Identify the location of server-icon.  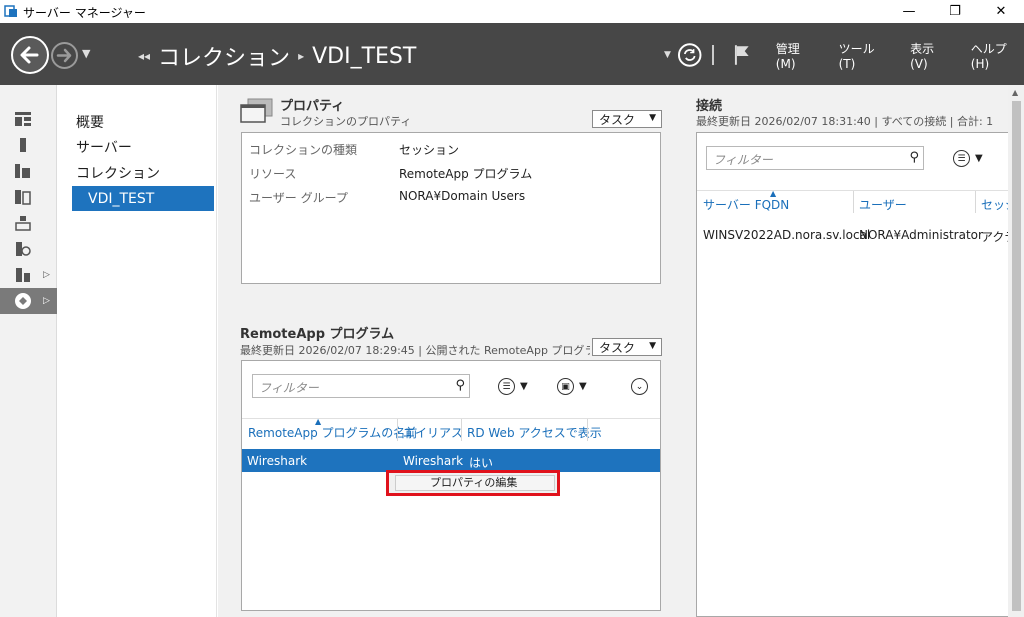
(23, 145).